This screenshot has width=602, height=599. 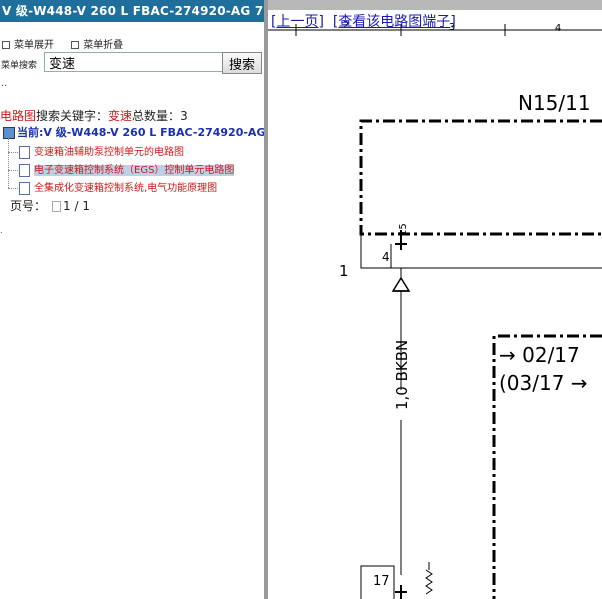 I want to click on signal-arrow, so click(x=401, y=284).